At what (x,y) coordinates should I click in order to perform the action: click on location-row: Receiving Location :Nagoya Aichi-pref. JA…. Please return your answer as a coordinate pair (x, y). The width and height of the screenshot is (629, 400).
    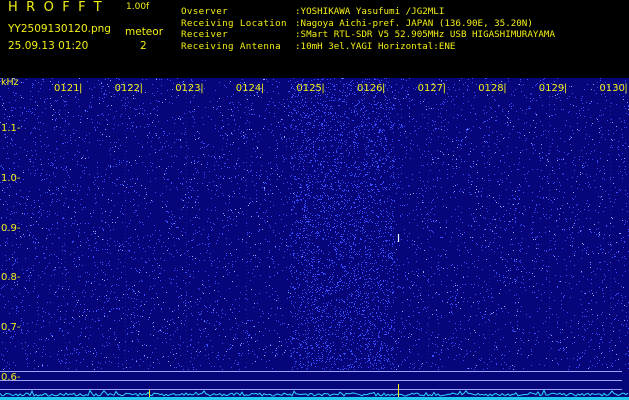
    Looking at the image, I should click on (368, 24).